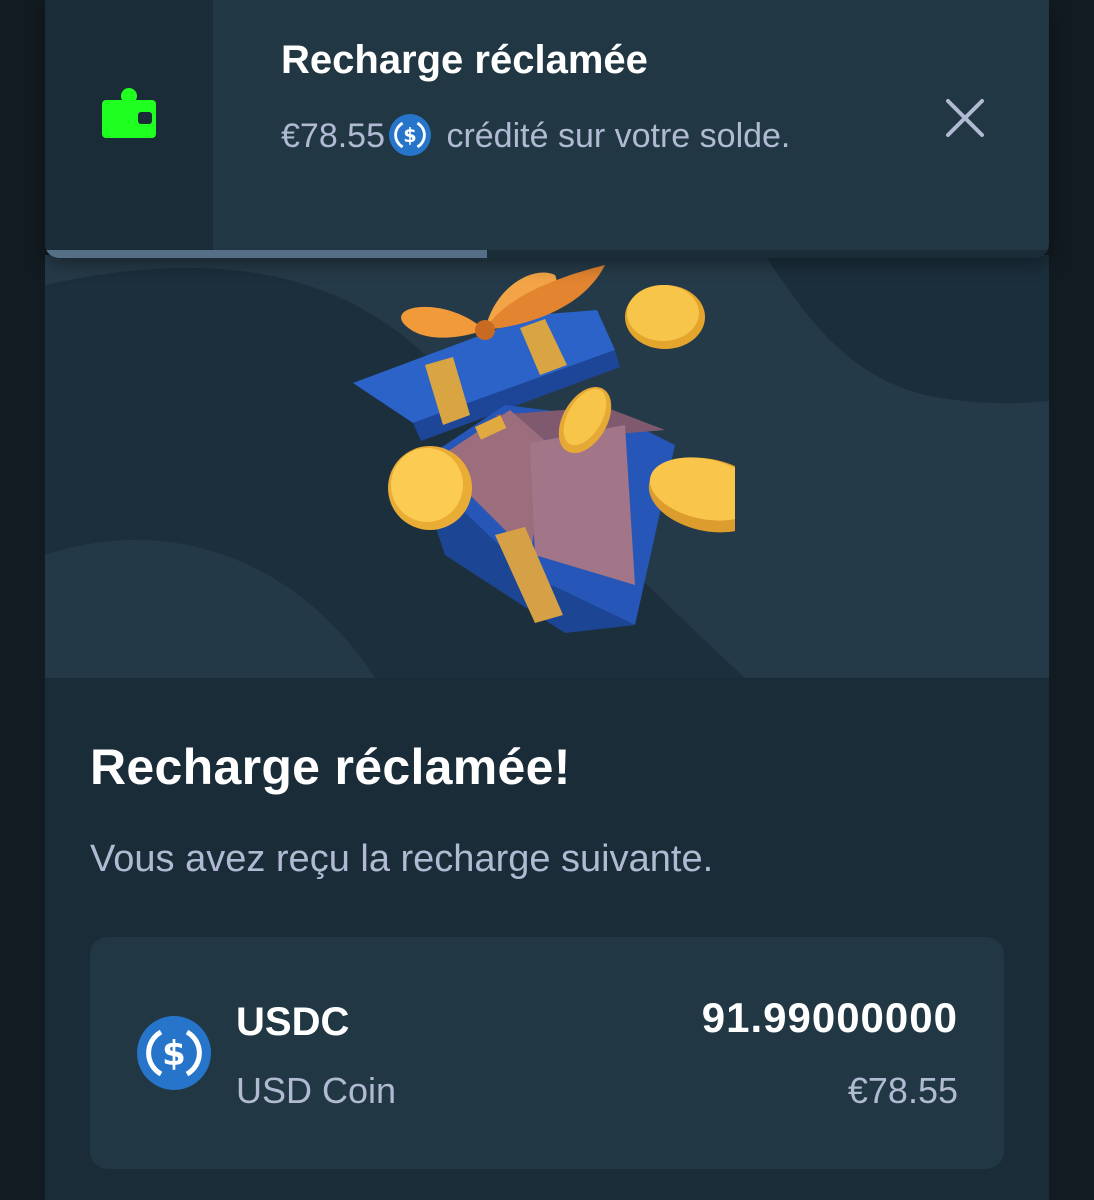  Describe the element at coordinates (665, 317) in the screenshot. I see `coin` at that location.